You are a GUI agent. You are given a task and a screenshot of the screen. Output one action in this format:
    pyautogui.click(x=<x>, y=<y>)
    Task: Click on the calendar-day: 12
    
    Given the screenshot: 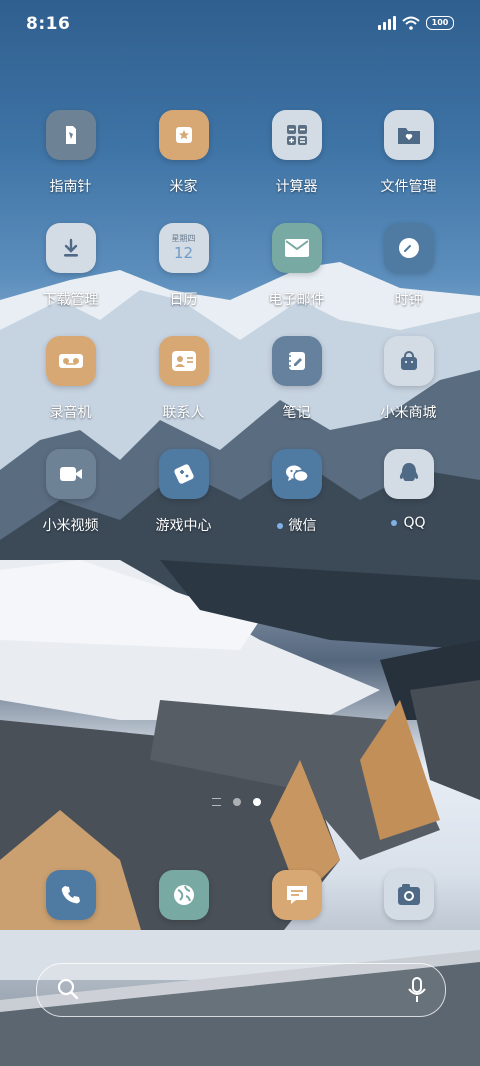 What is the action you would take?
    pyautogui.click(x=183, y=253)
    